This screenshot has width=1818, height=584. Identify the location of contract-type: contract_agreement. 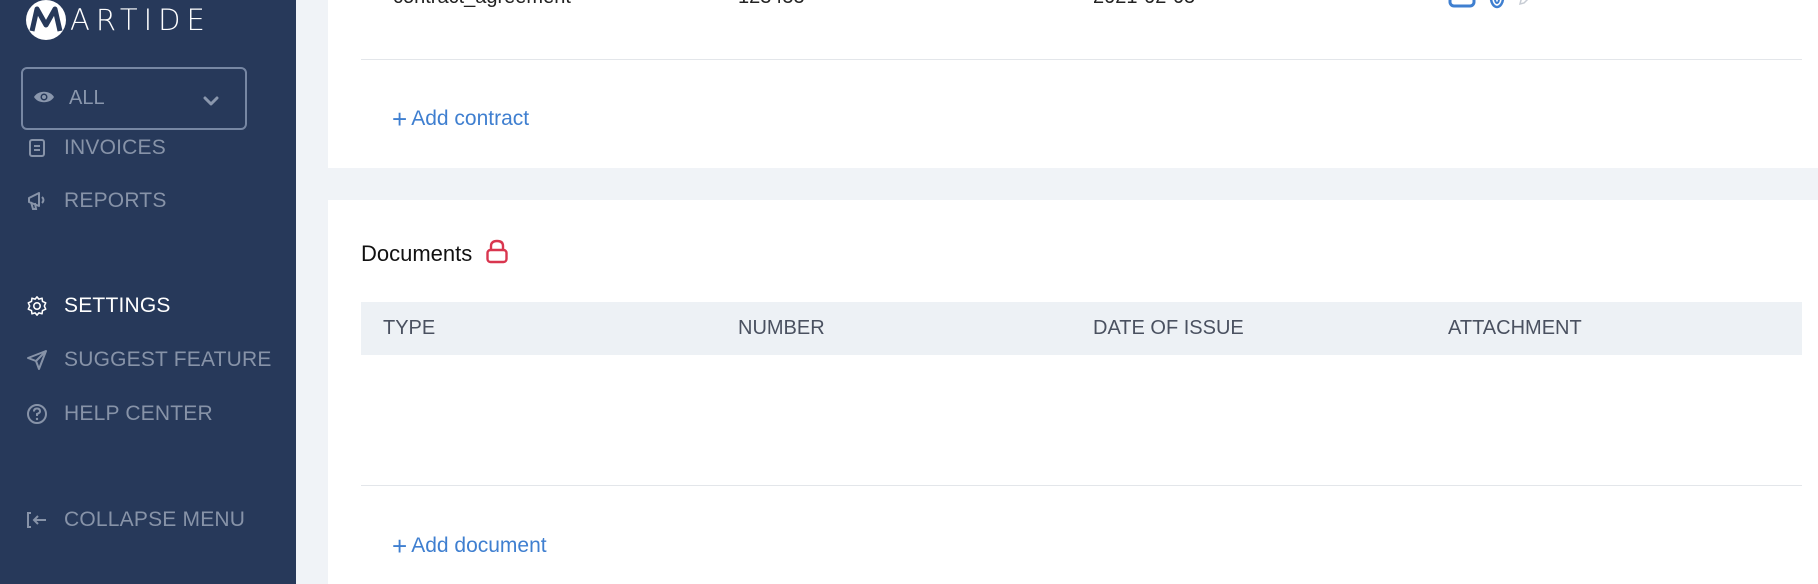
(482, 4).